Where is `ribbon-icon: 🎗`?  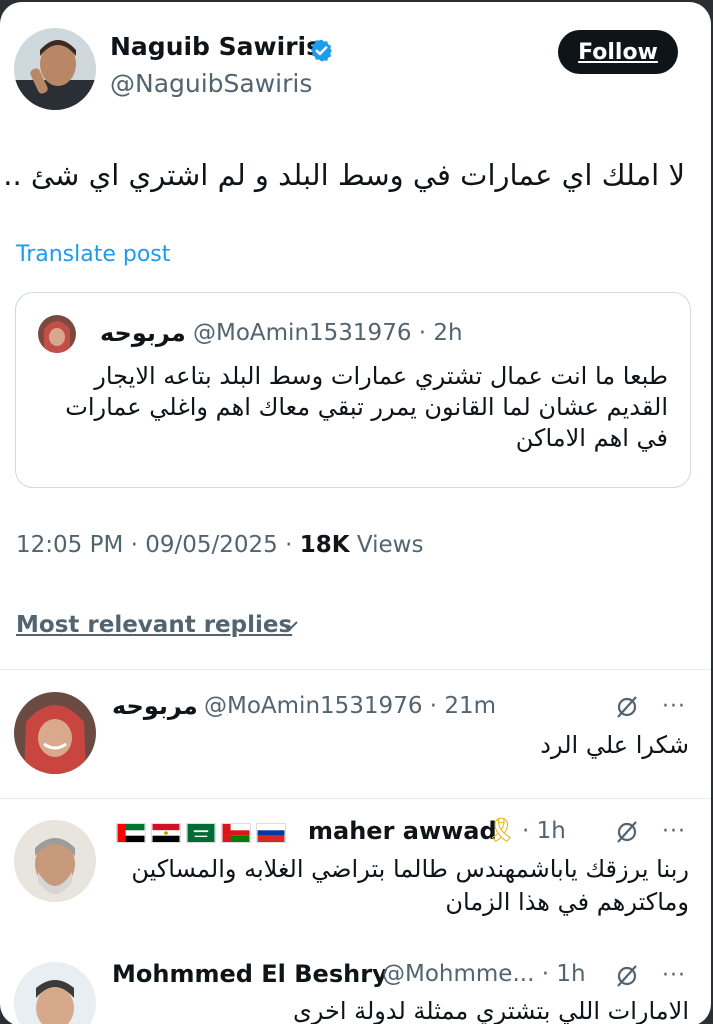
ribbon-icon: 🎗 is located at coordinates (501, 830).